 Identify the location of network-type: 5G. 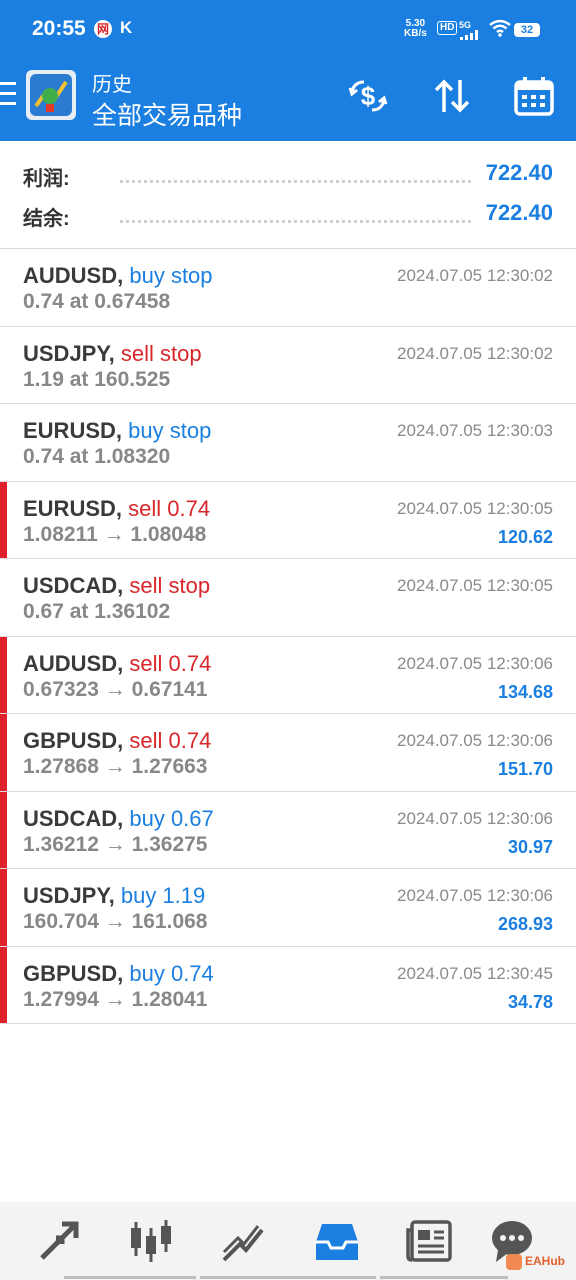
(465, 25).